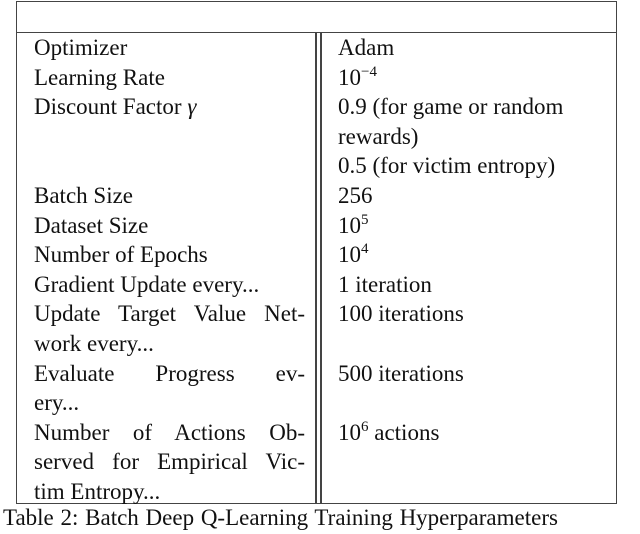 The width and height of the screenshot is (640, 534). What do you see at coordinates (469, 328) in the screenshot?
I see `value-cell: 100 iterations` at bounding box center [469, 328].